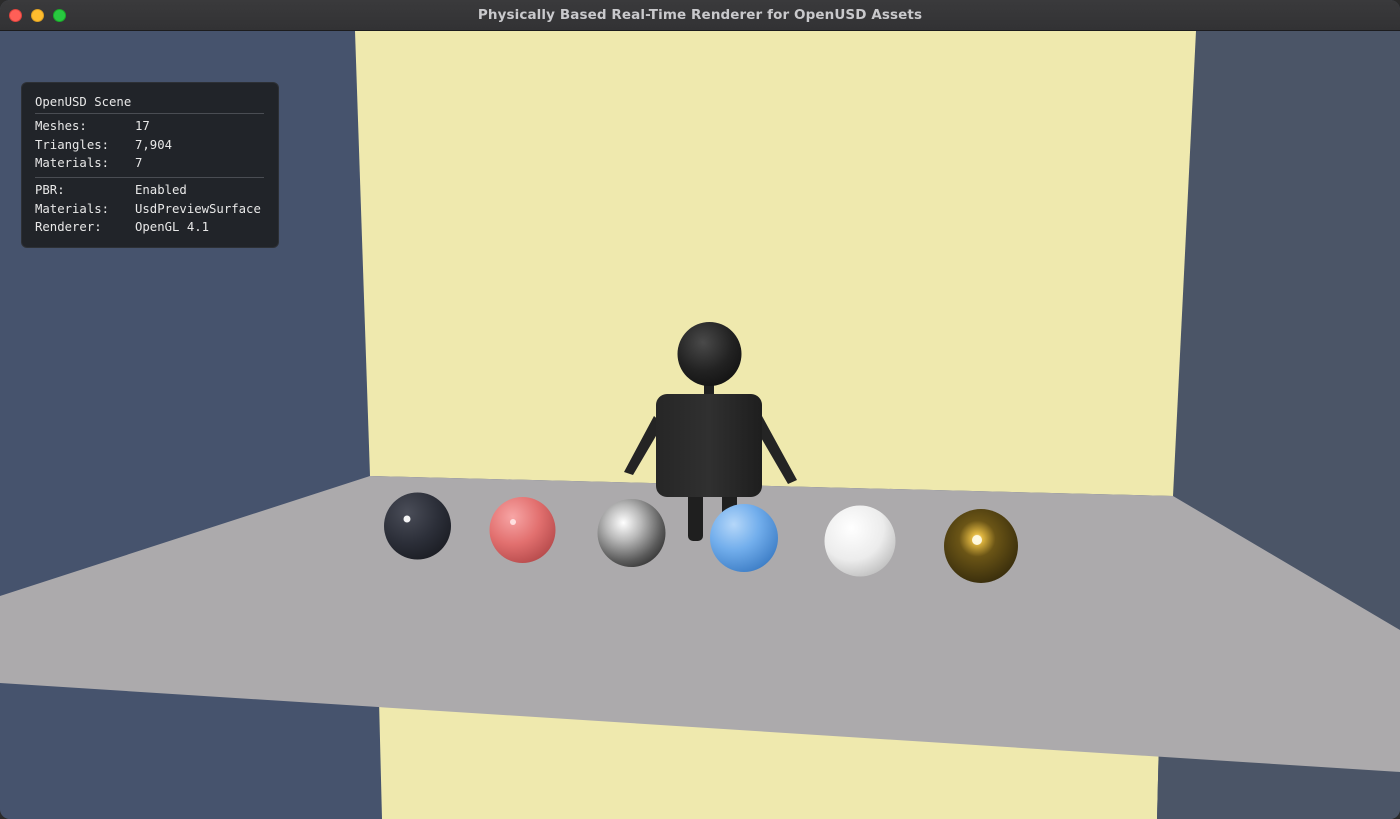  I want to click on render-row-materials: Materials: UsdPreviewSurface, so click(149, 209).